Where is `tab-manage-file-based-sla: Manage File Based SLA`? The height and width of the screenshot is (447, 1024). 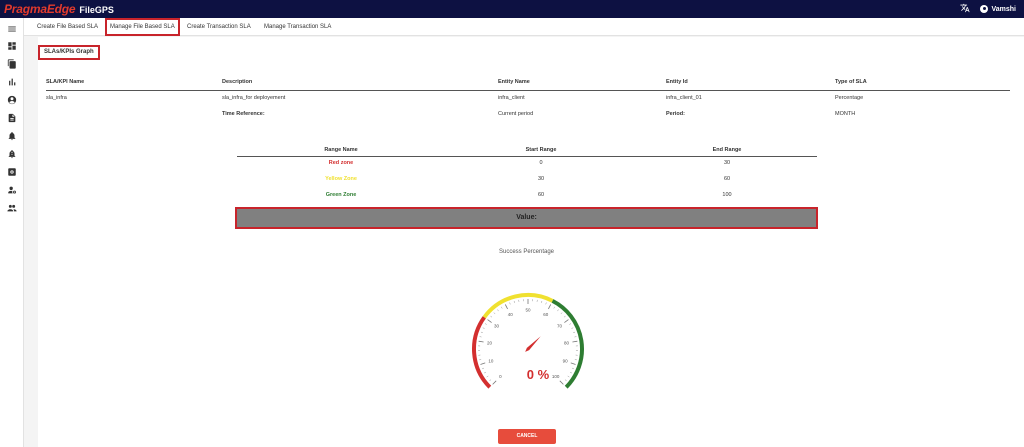
tab-manage-file-based-sla: Manage File Based SLA is located at coordinates (142, 27).